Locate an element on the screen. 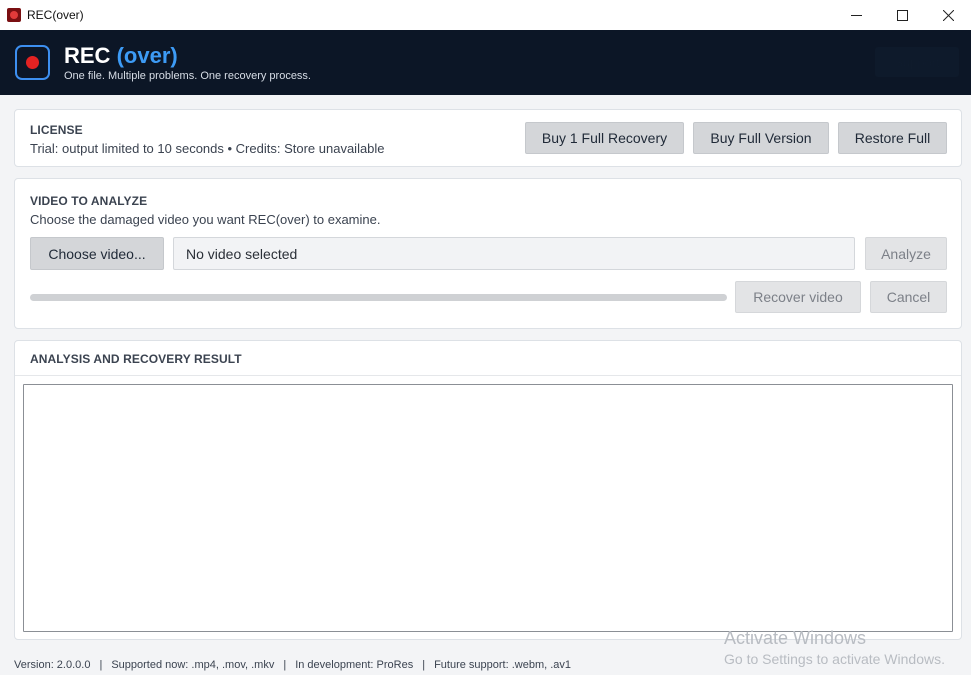  record-logo-icon is located at coordinates (32, 62).